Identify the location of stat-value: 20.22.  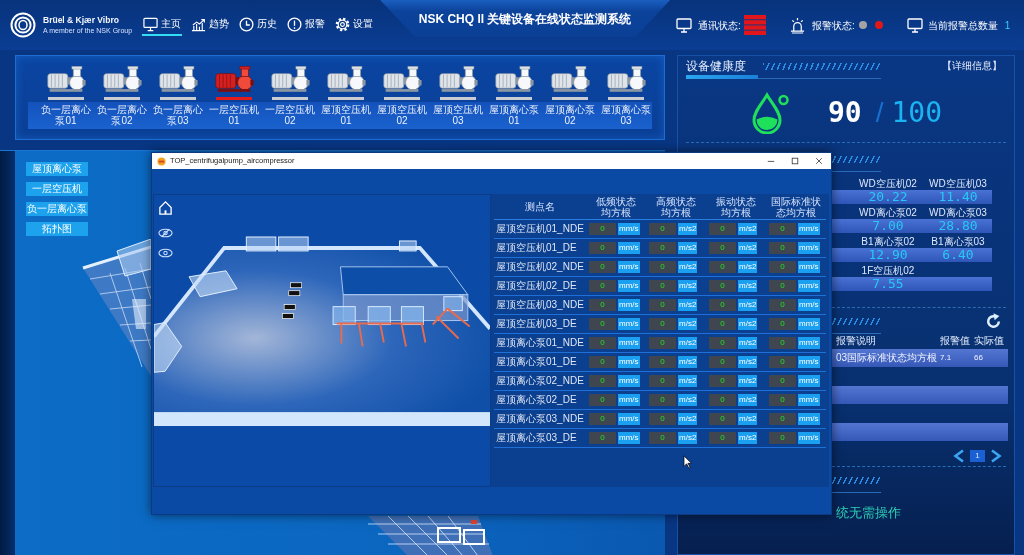
(888, 197).